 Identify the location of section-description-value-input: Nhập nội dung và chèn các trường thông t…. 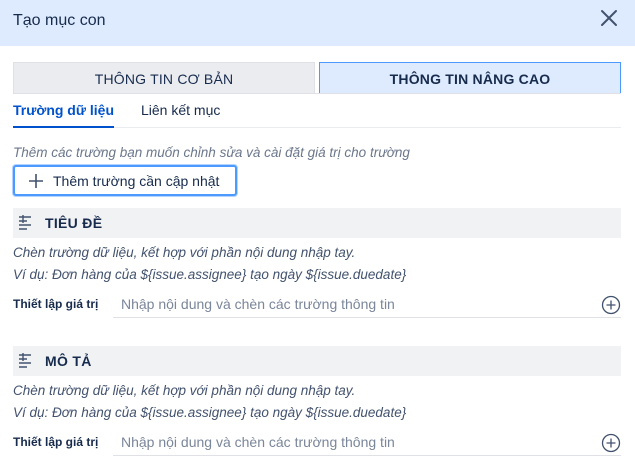
(367, 443).